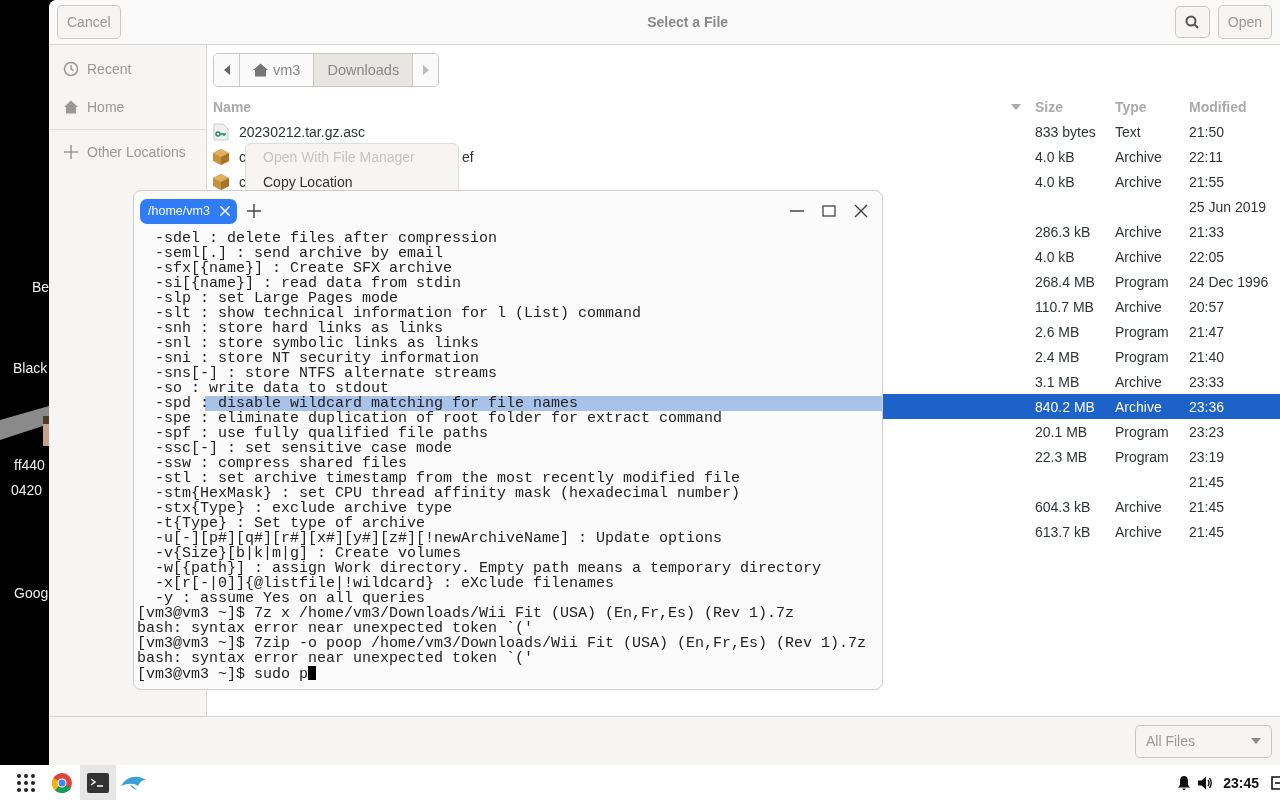 The height and width of the screenshot is (800, 1280). What do you see at coordinates (71, 152) in the screenshot?
I see `plus-icon` at bounding box center [71, 152].